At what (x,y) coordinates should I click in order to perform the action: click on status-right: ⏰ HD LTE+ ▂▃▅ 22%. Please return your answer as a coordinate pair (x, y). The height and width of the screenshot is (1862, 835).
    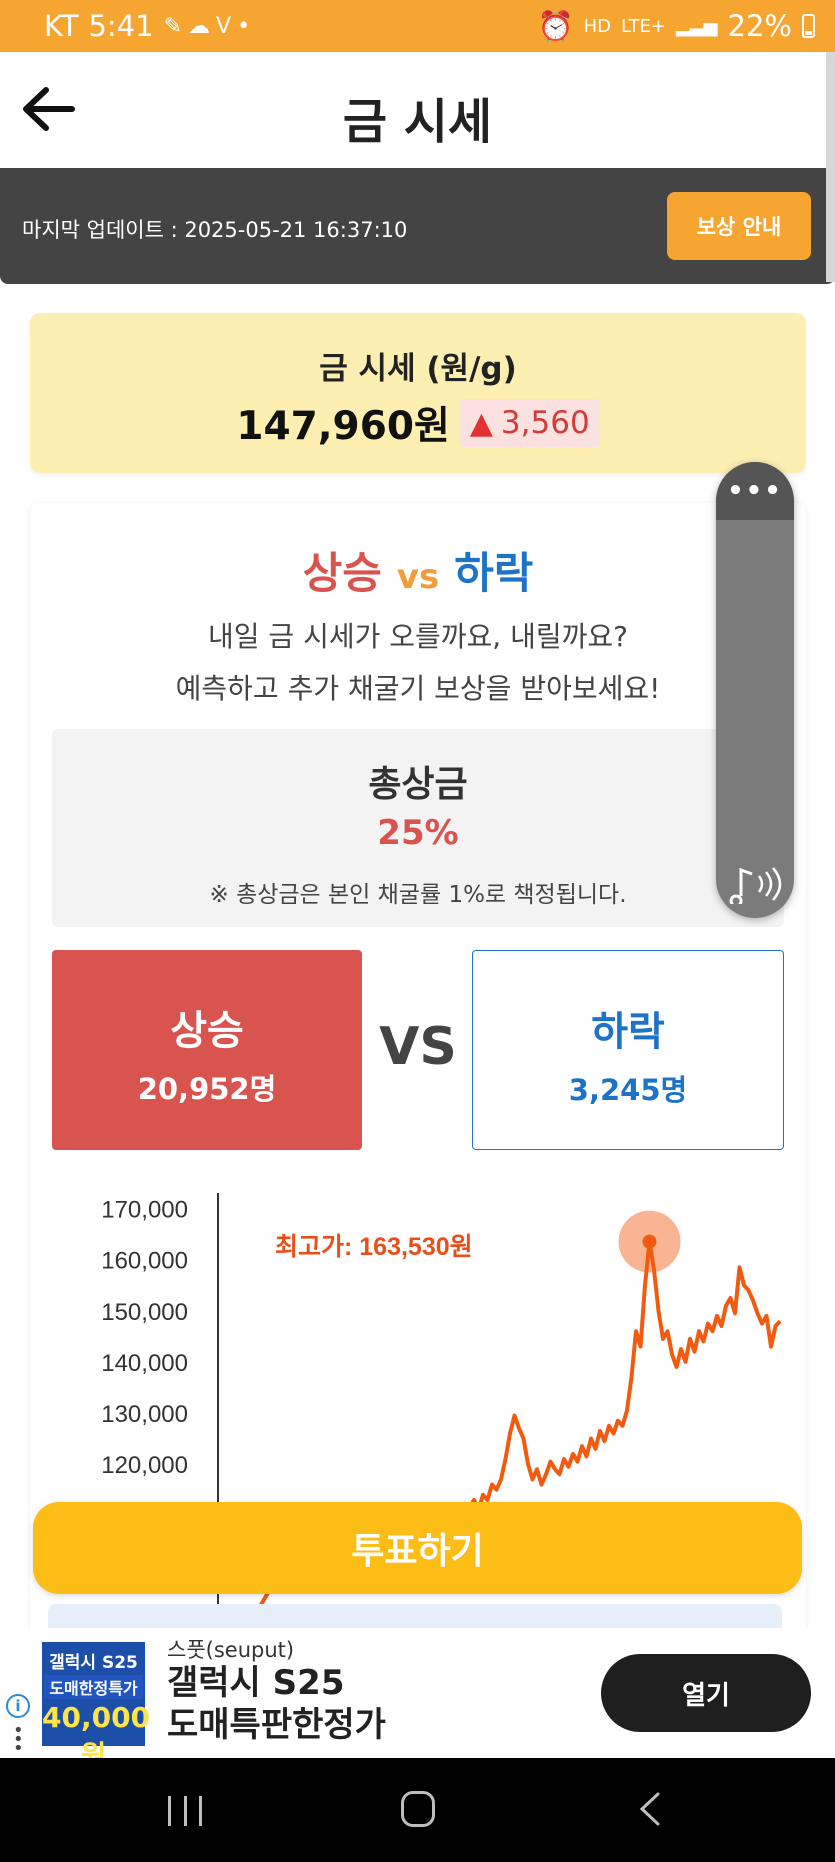
    Looking at the image, I should click on (676, 26).